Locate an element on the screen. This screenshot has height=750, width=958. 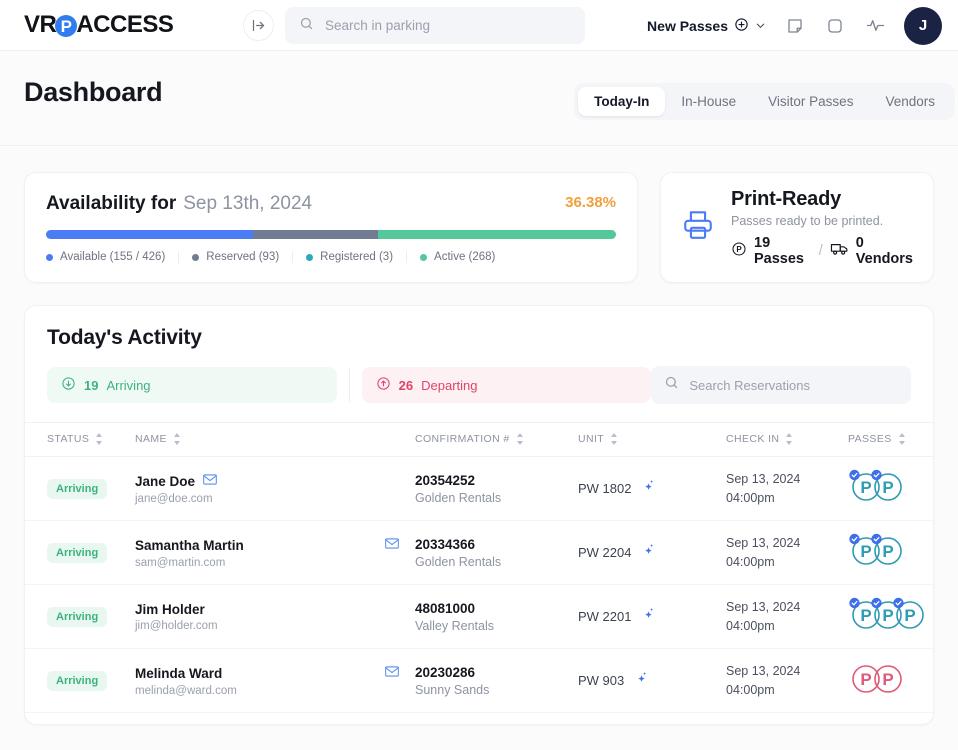
panel-expand-icon is located at coordinates (258, 25).